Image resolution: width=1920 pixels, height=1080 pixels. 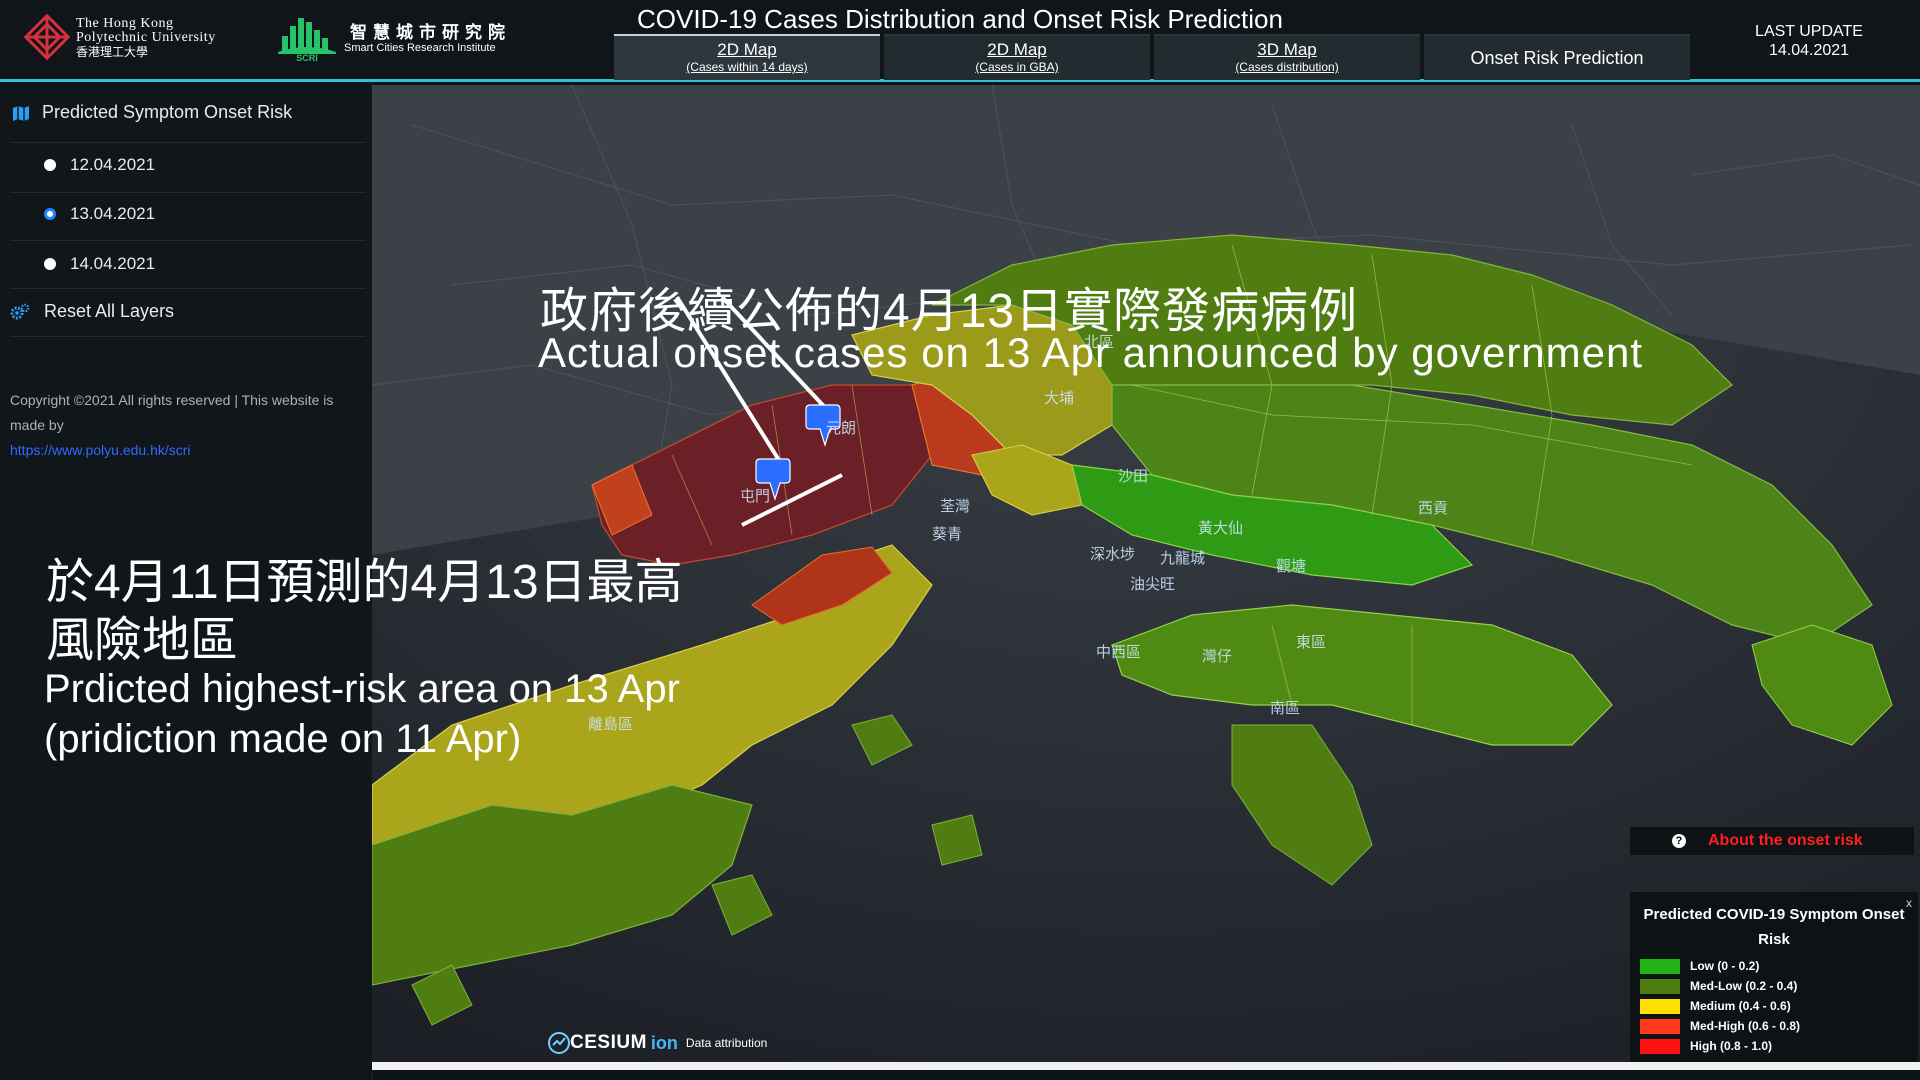 What do you see at coordinates (364, 611) in the screenshot?
I see `annotation-predicted-zh: 於4月11日預測的4月13日最高風險地區` at bounding box center [364, 611].